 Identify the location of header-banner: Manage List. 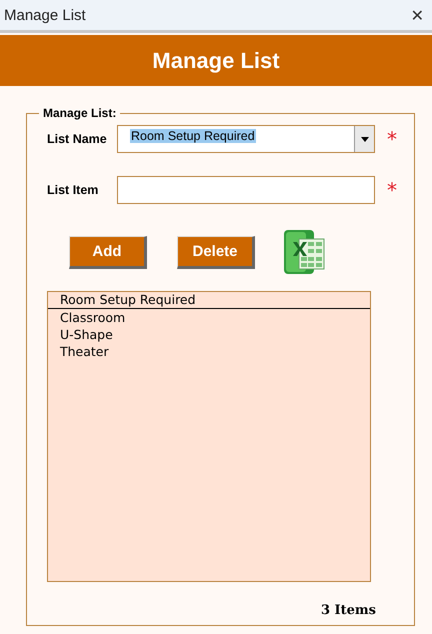
(216, 60).